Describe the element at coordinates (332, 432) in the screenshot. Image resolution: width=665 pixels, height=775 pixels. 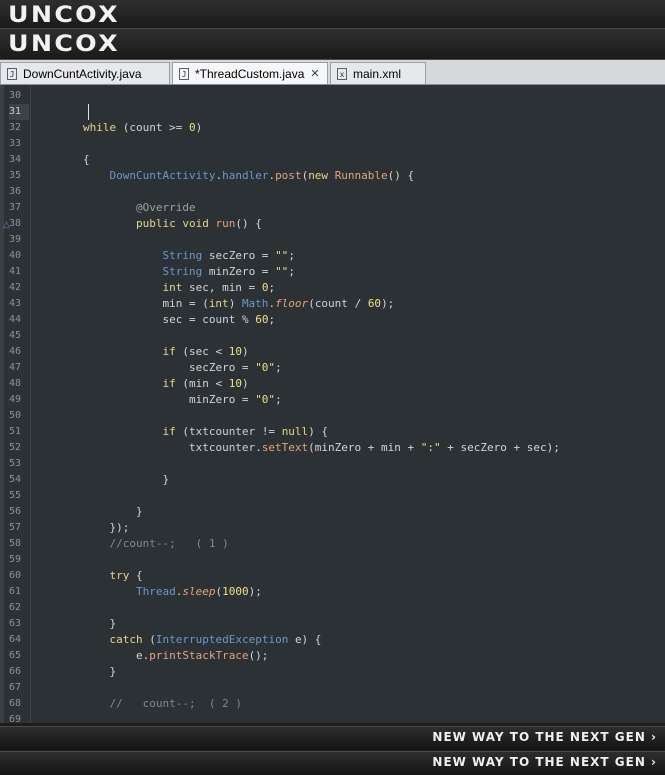
I see `code-line: 51 if (txtcounter != null) {` at that location.